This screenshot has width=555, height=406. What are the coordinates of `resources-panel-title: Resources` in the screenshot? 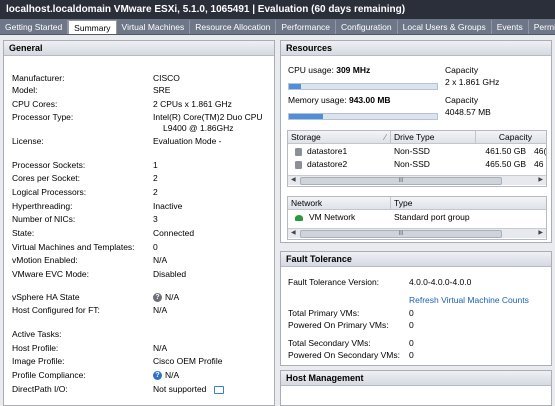 It's located at (416, 48).